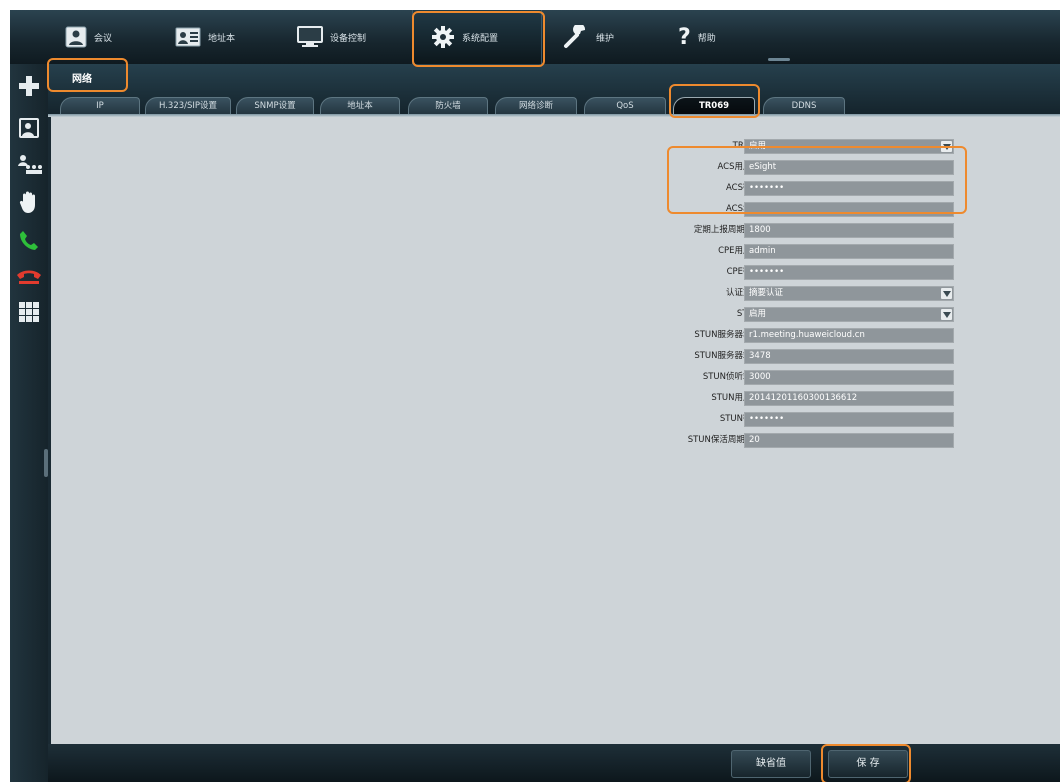 Image resolution: width=1060 pixels, height=782 pixels. What do you see at coordinates (849, 251) in the screenshot?
I see `cpe-username-input: admin` at bounding box center [849, 251].